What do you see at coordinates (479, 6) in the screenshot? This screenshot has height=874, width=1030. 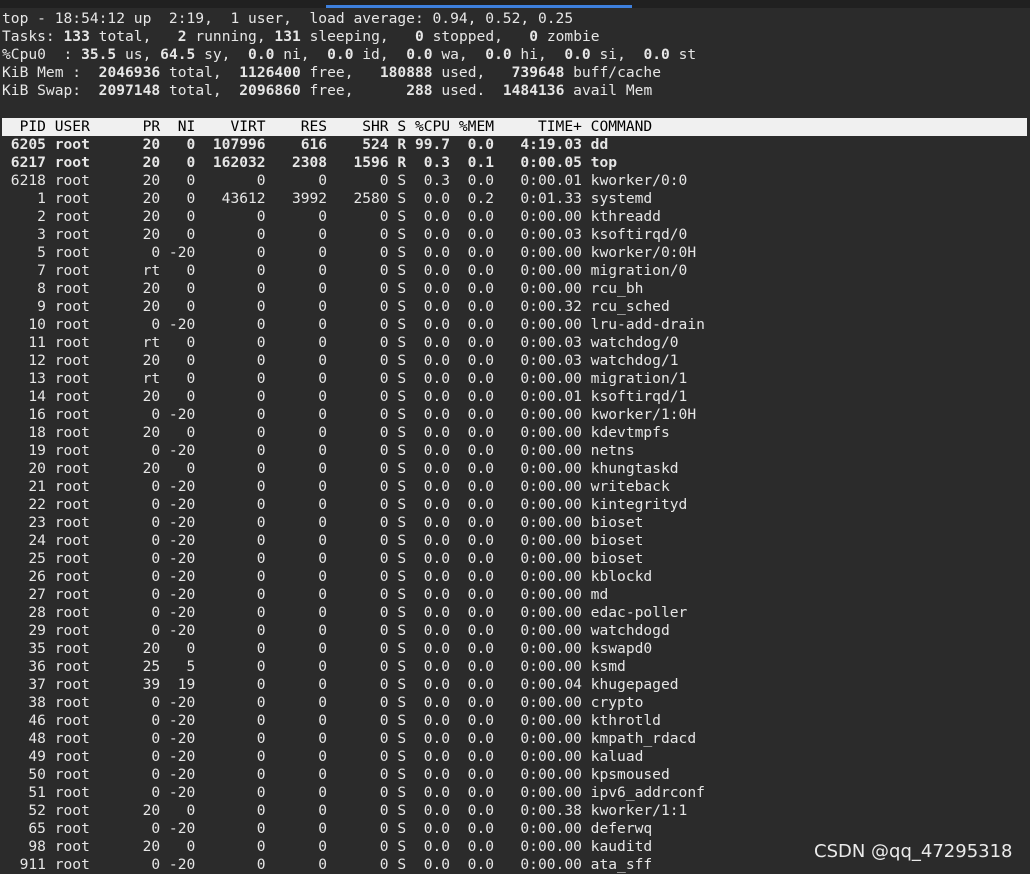 I see `active-tab-indicator` at bounding box center [479, 6].